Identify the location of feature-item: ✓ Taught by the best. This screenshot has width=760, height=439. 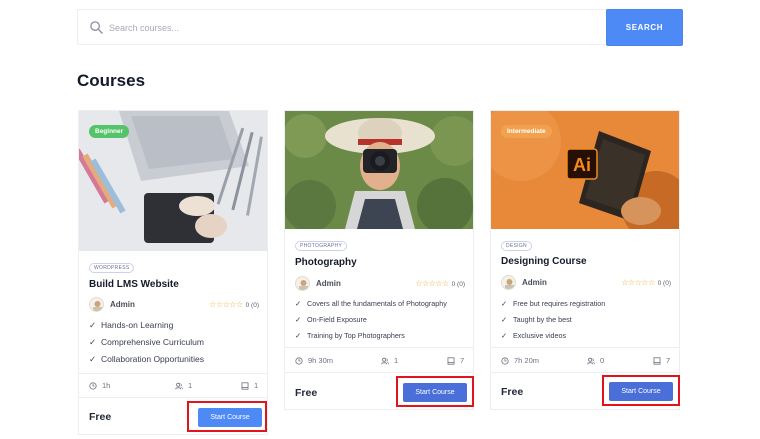
(587, 320).